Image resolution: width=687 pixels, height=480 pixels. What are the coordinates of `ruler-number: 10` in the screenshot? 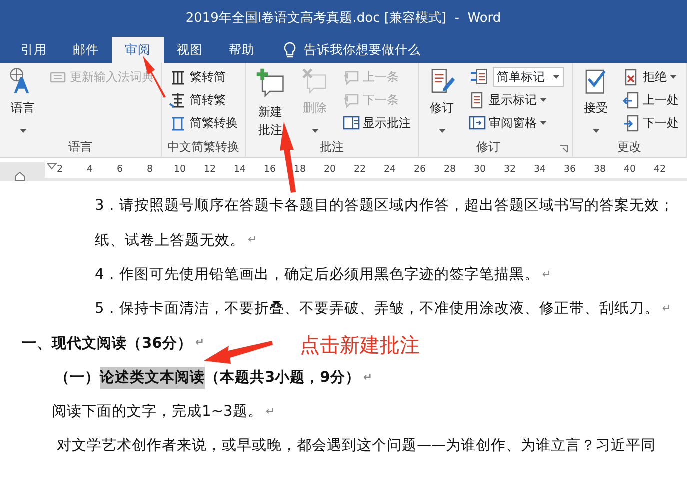 It's located at (180, 169).